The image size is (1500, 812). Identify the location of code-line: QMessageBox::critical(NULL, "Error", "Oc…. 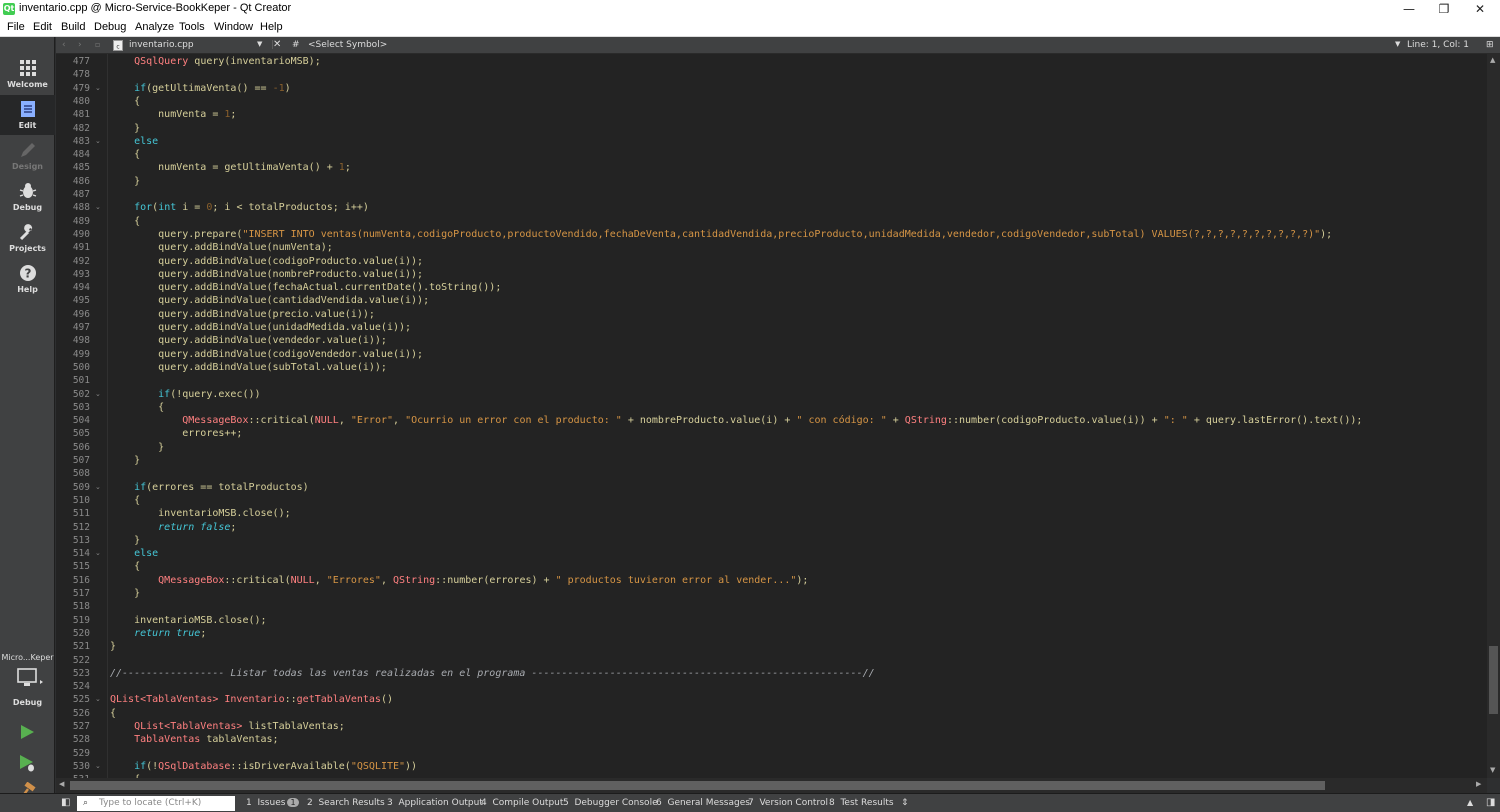
(736, 420).